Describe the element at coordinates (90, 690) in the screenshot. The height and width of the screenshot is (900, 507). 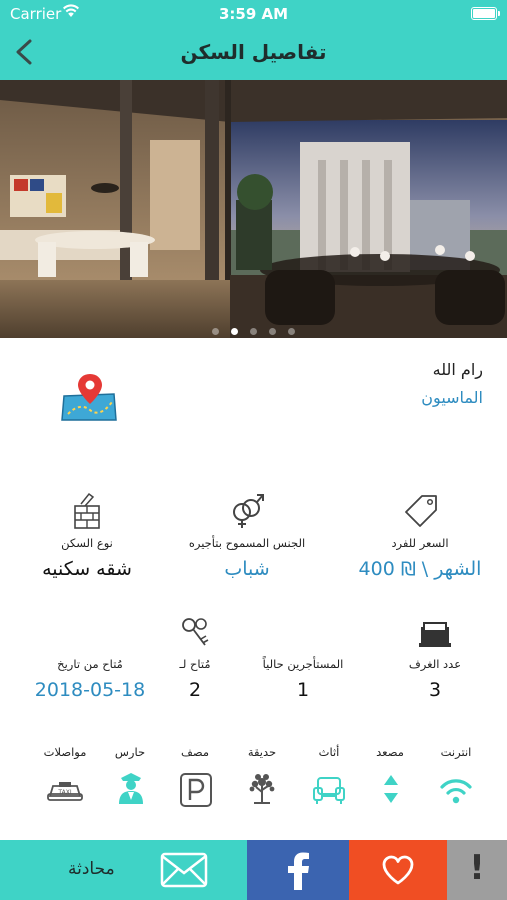
I see `available-from-value: 2018-05-18` at that location.